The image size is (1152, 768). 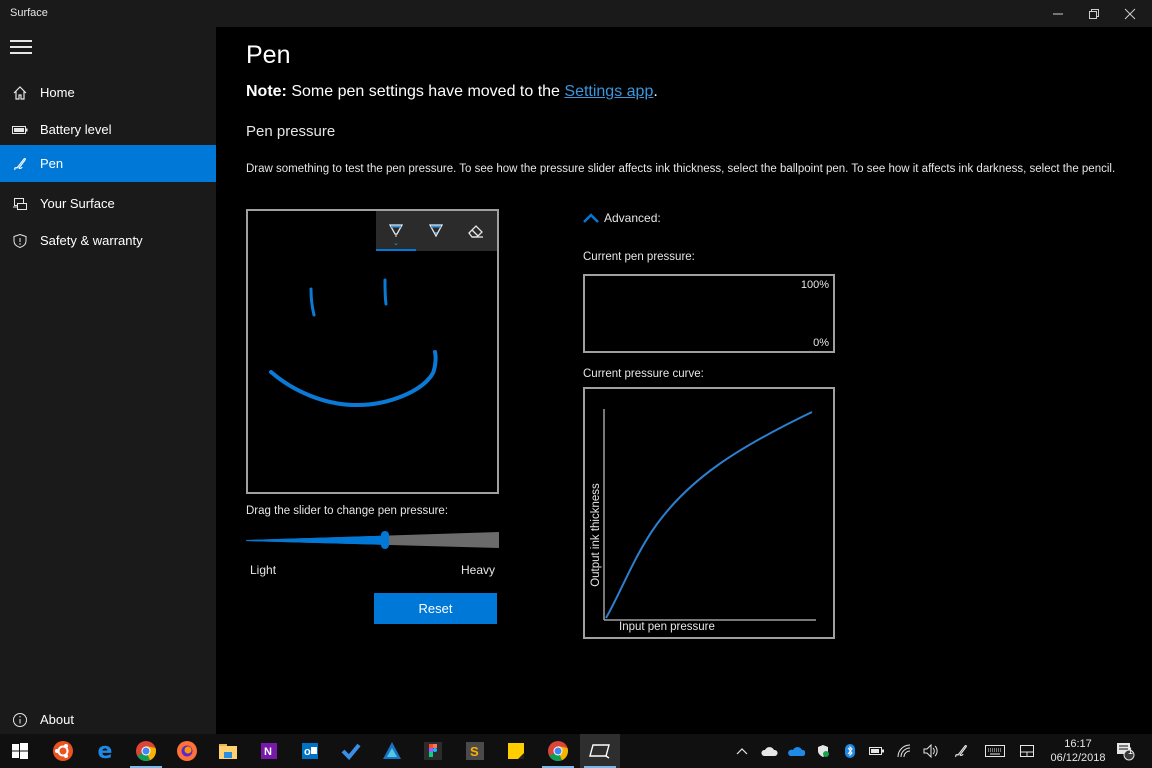 I want to click on affinity-icon, so click(x=392, y=750).